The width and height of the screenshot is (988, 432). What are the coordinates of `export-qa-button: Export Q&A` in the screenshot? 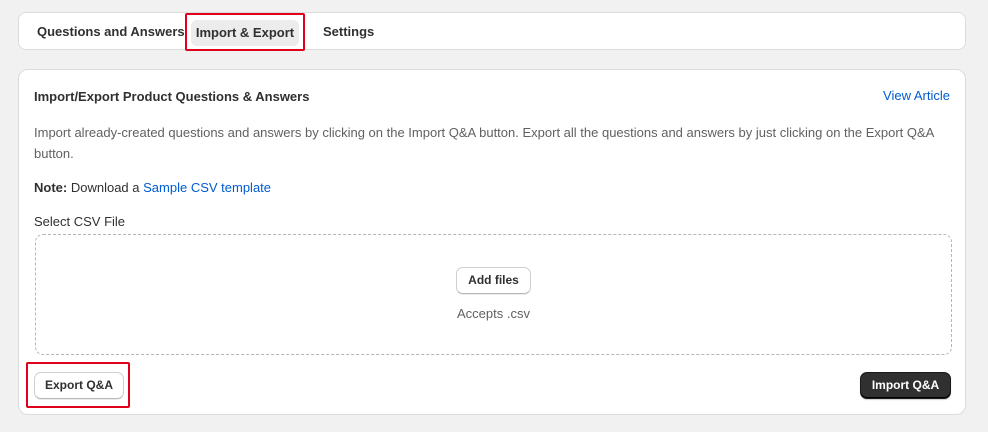 It's located at (79, 385).